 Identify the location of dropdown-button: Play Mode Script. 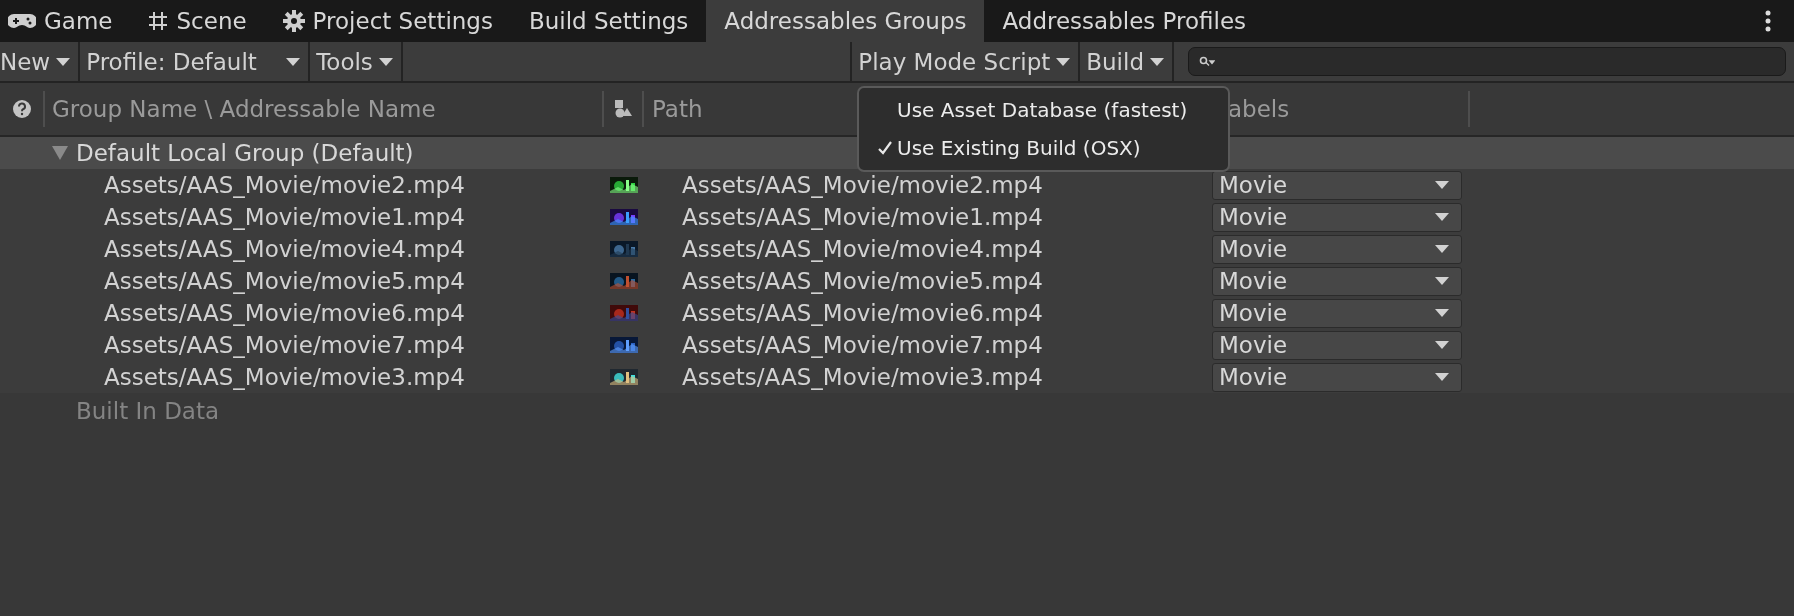
(965, 61).